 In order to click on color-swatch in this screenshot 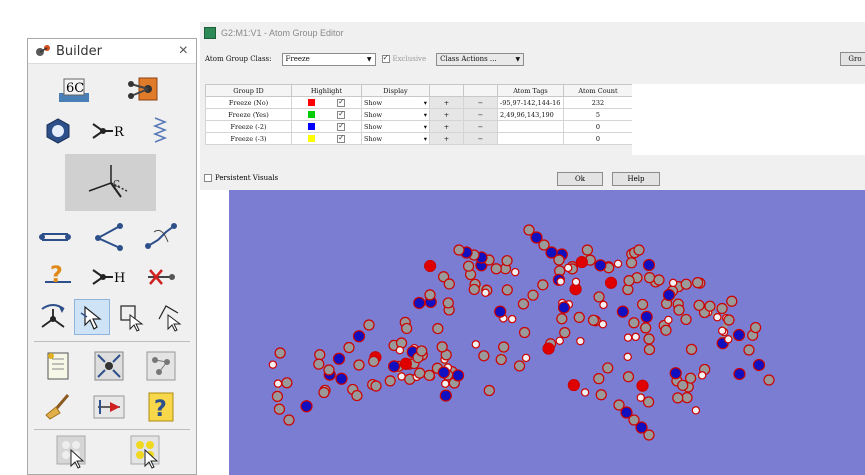, I will do `click(311, 114)`.